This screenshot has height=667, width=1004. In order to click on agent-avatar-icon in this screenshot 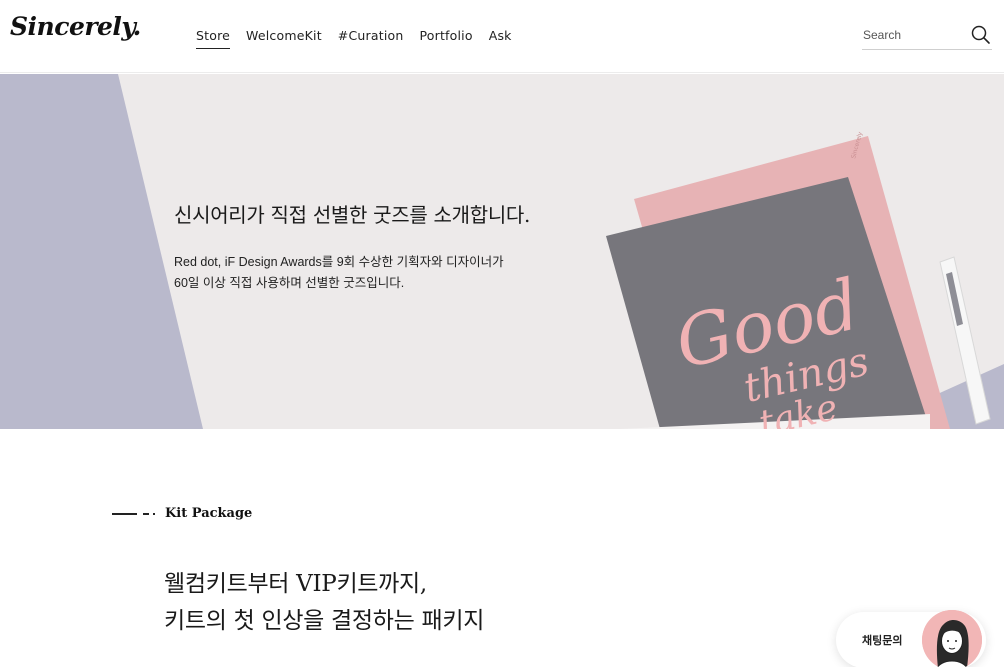, I will do `click(952, 638)`.